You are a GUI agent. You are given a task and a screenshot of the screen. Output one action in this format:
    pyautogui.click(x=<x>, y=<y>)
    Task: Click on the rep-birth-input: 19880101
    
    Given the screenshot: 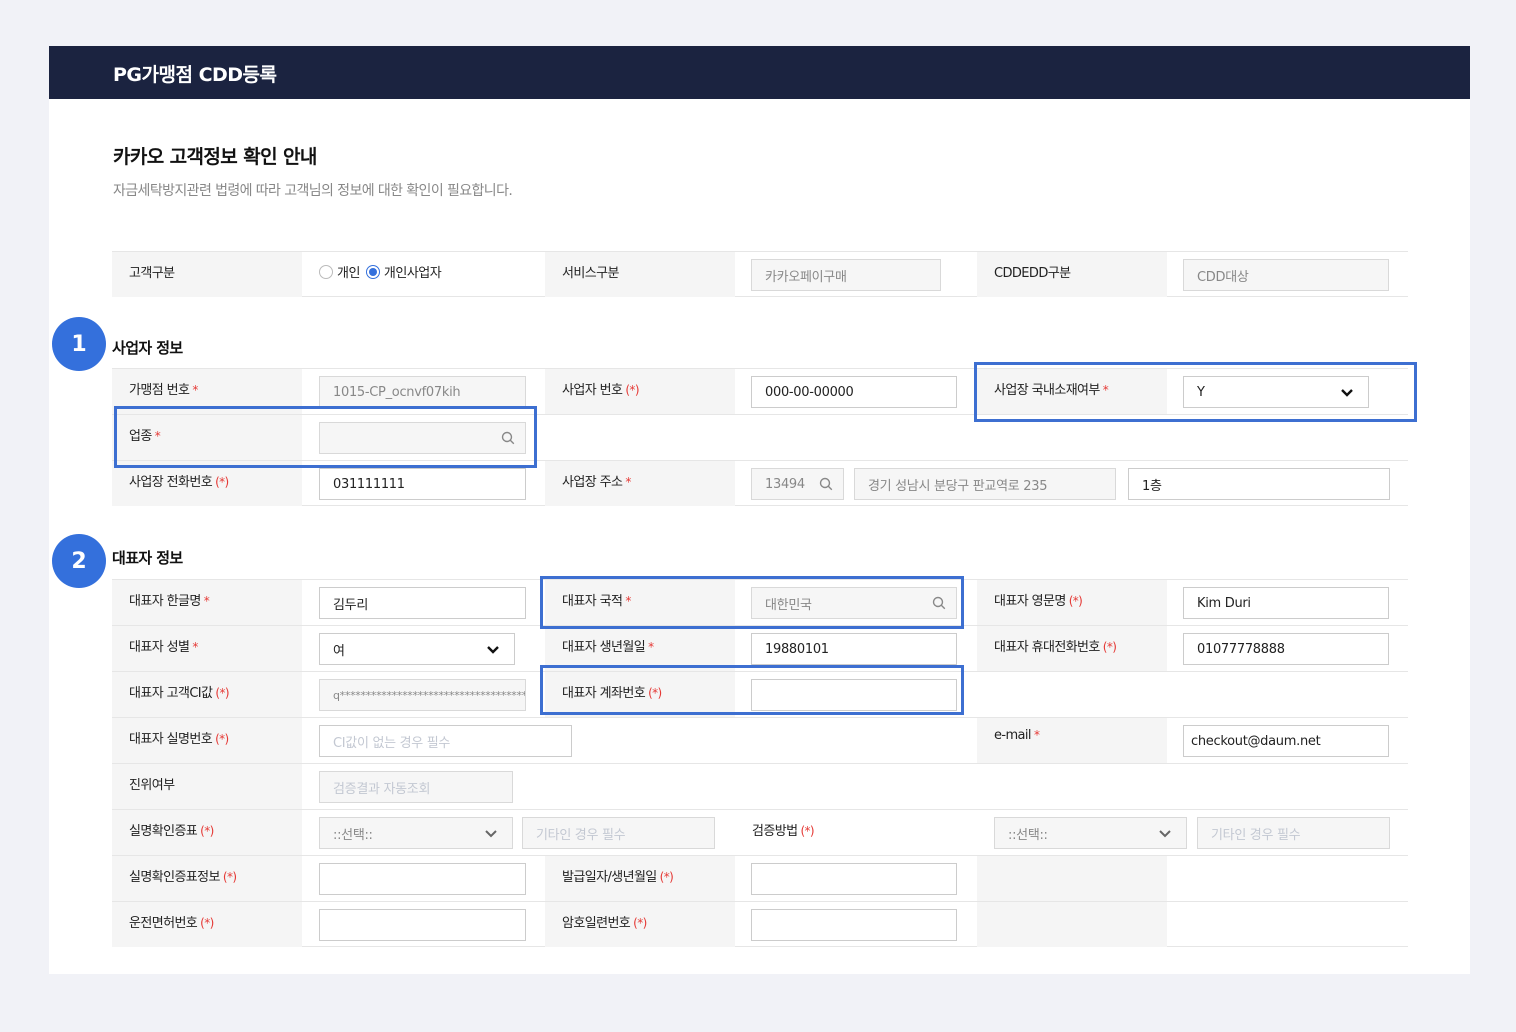 What is the action you would take?
    pyautogui.click(x=854, y=649)
    